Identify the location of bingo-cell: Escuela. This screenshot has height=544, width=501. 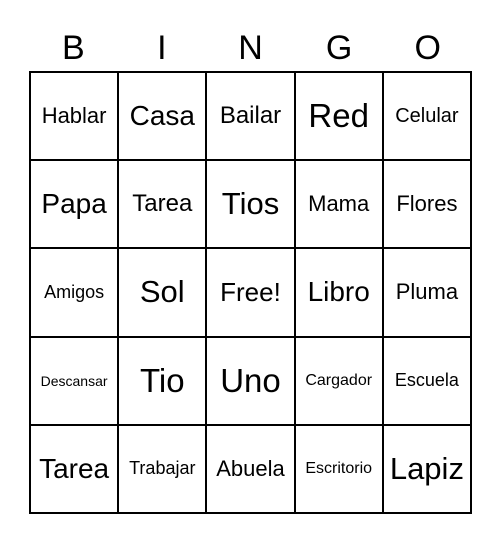
(426, 380).